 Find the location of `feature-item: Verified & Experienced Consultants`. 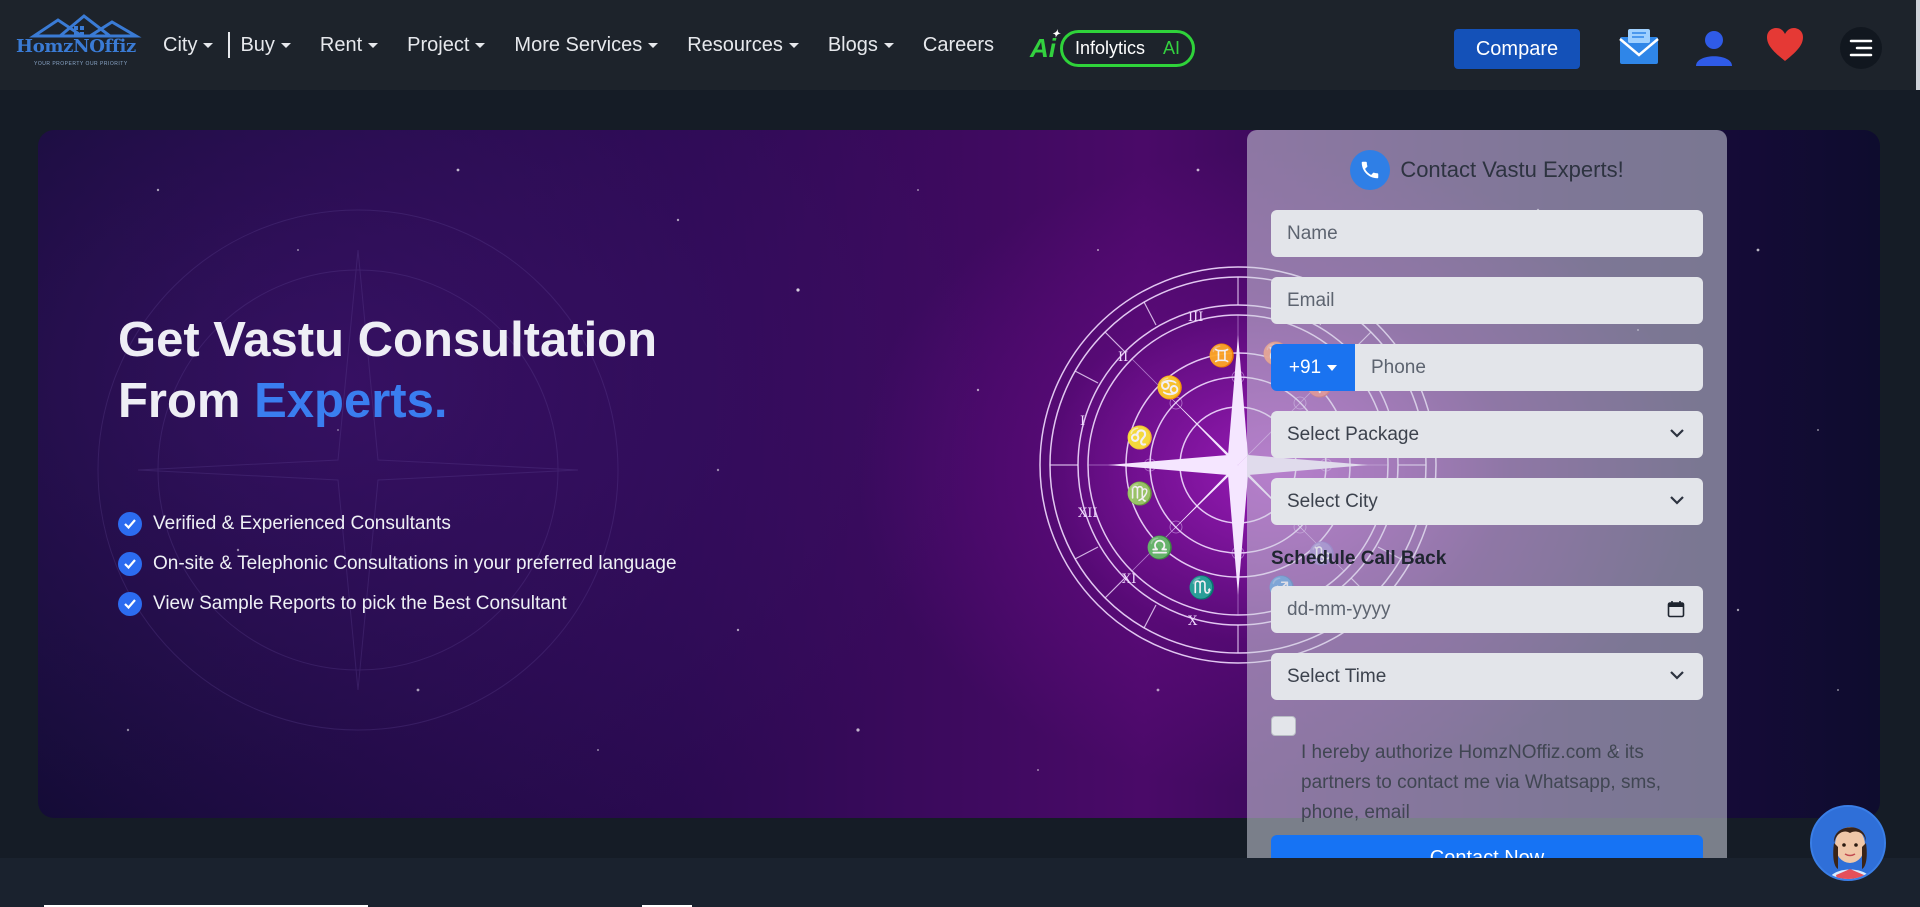

feature-item: Verified & Experienced Consultants is located at coordinates (397, 524).